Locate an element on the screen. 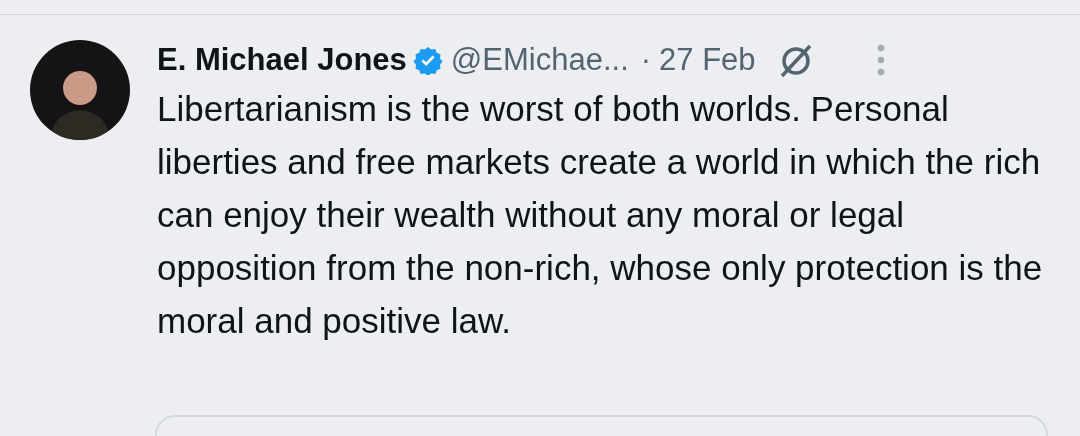 This screenshot has height=436, width=1080. author-name: E. Michael Jones is located at coordinates (282, 60).